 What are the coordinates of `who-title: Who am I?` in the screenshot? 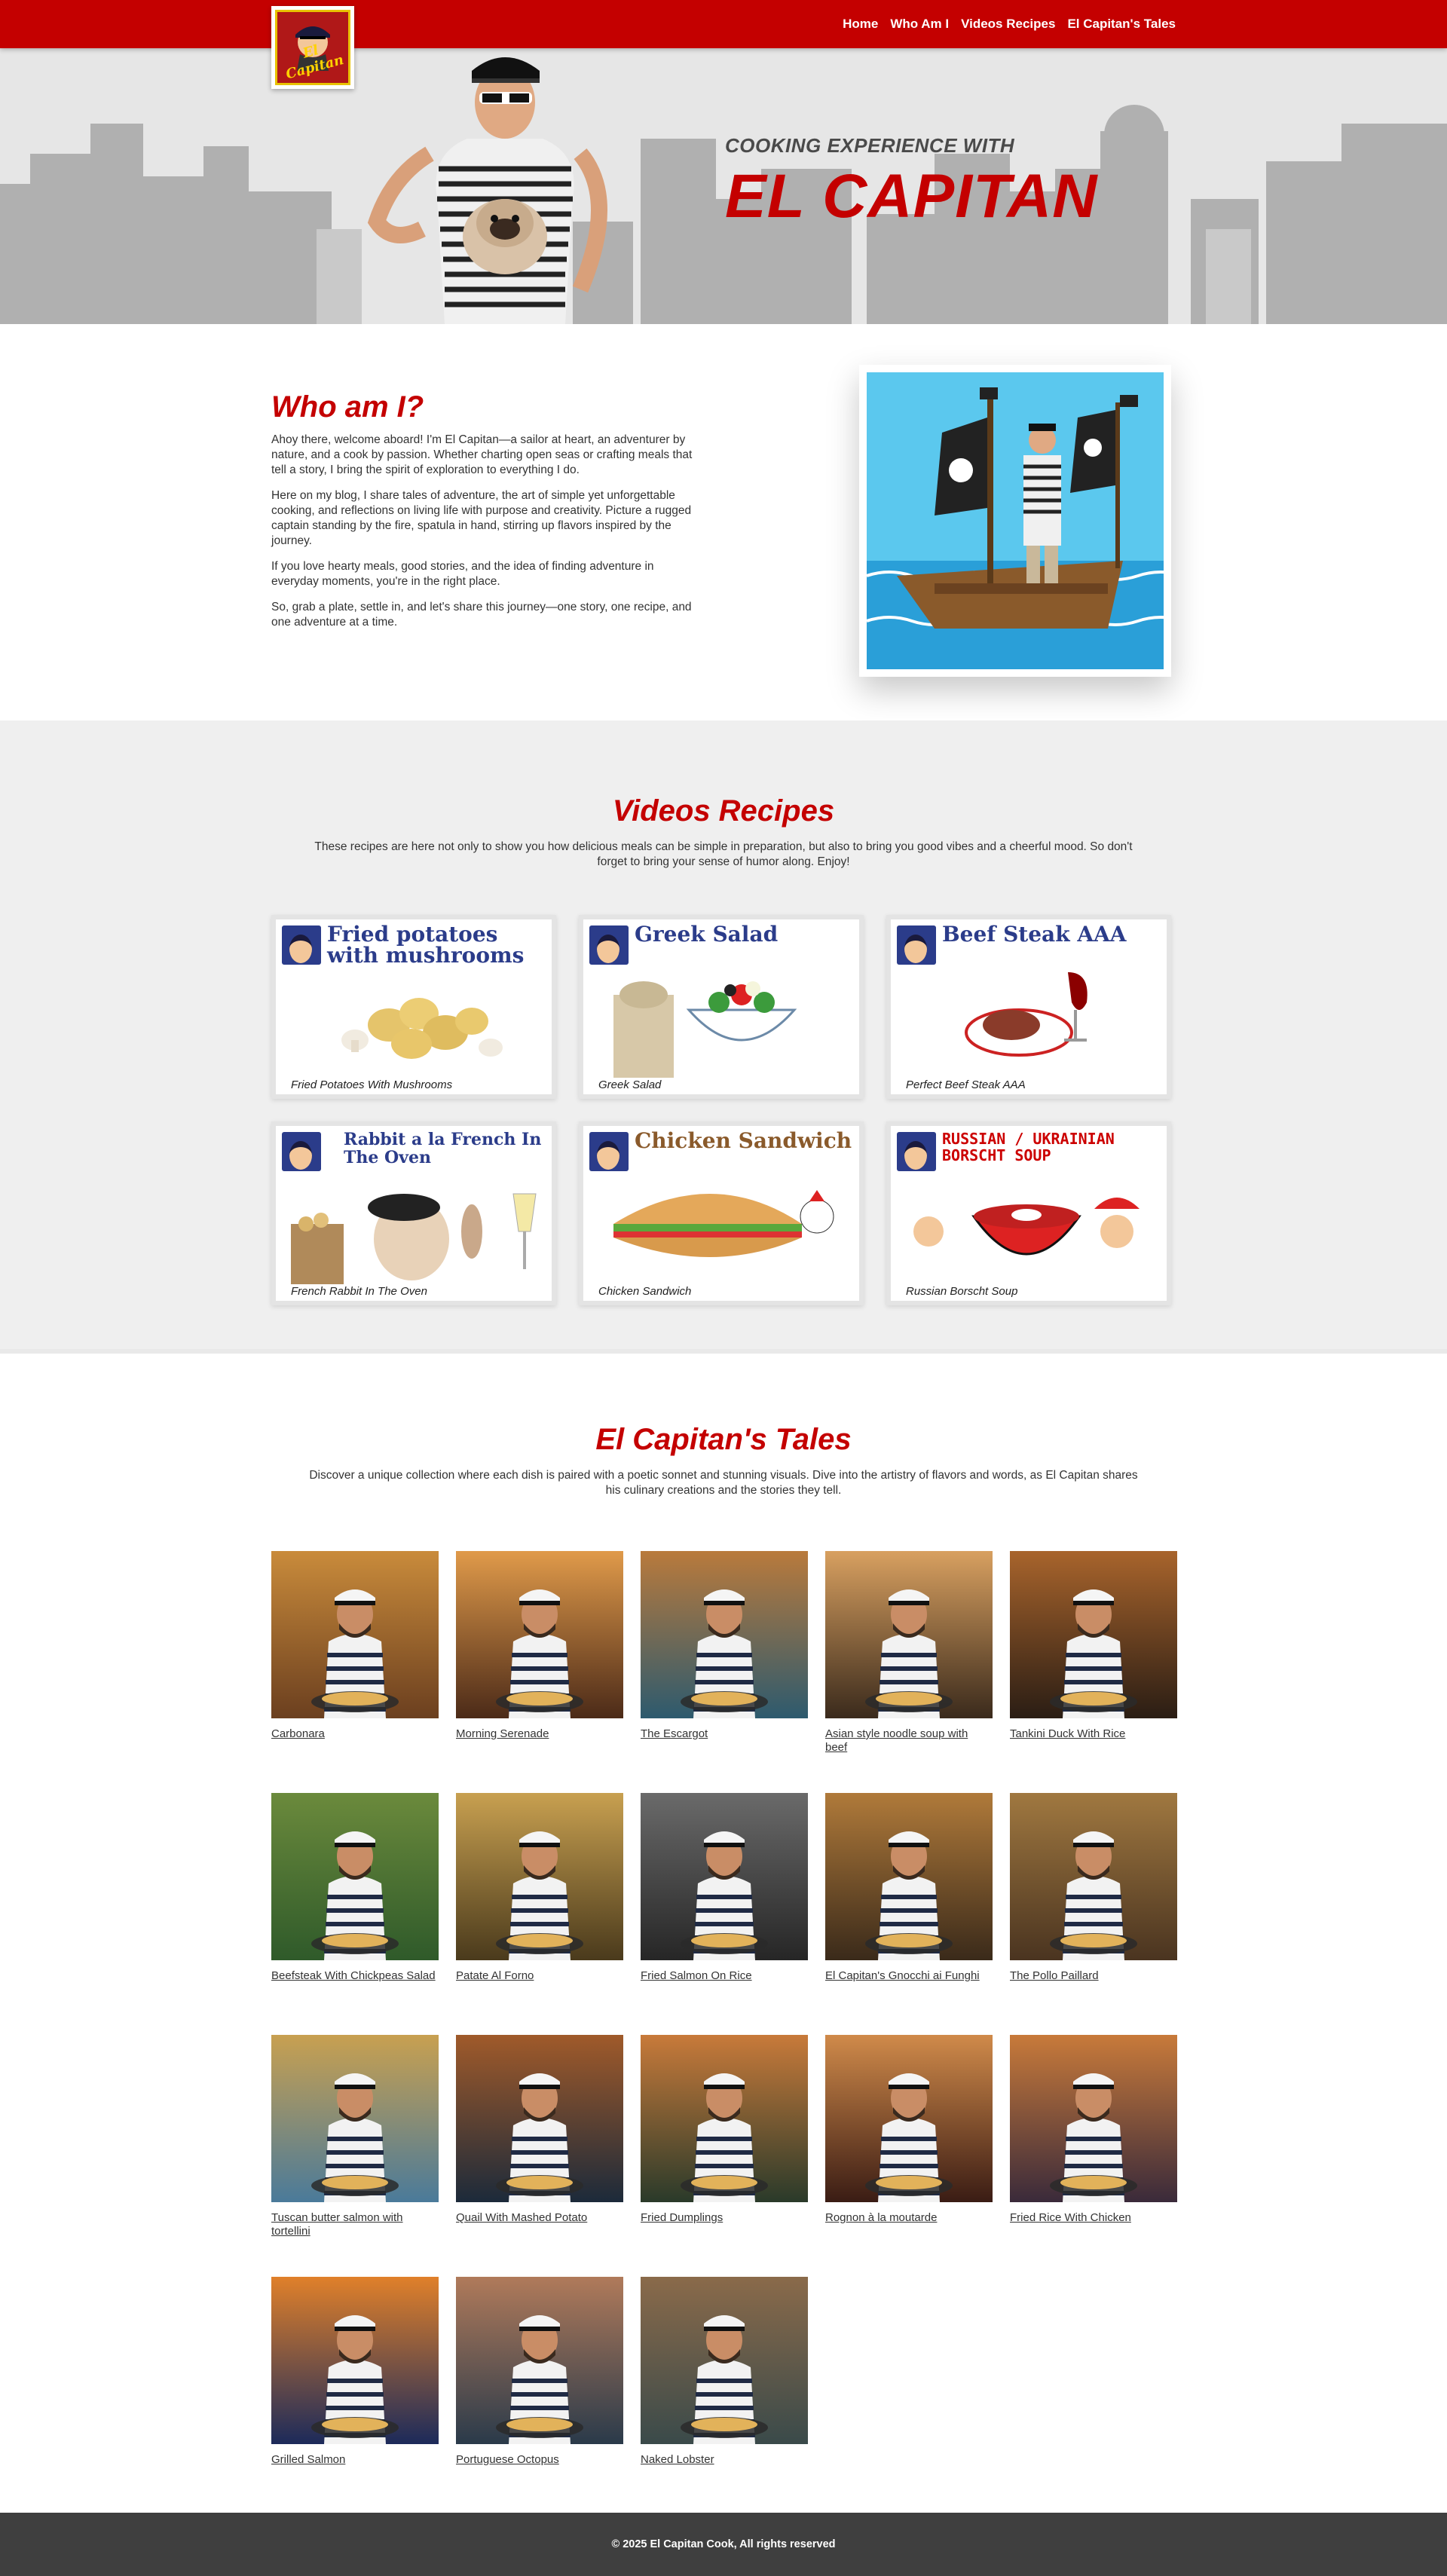 It's located at (347, 407).